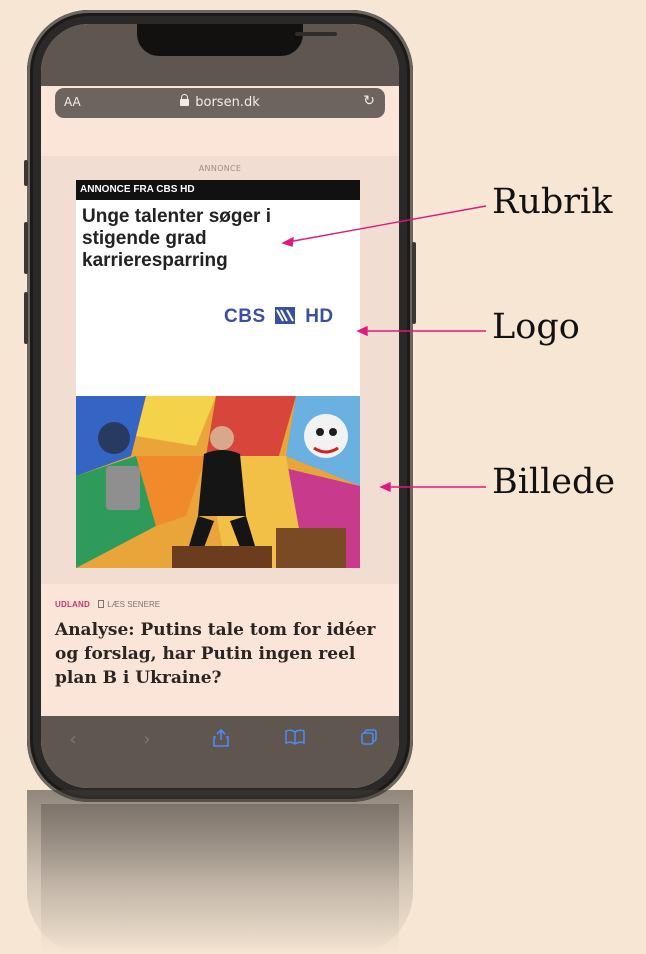  Describe the element at coordinates (552, 202) in the screenshot. I see `annotation-rubrik: Rubrik` at that location.